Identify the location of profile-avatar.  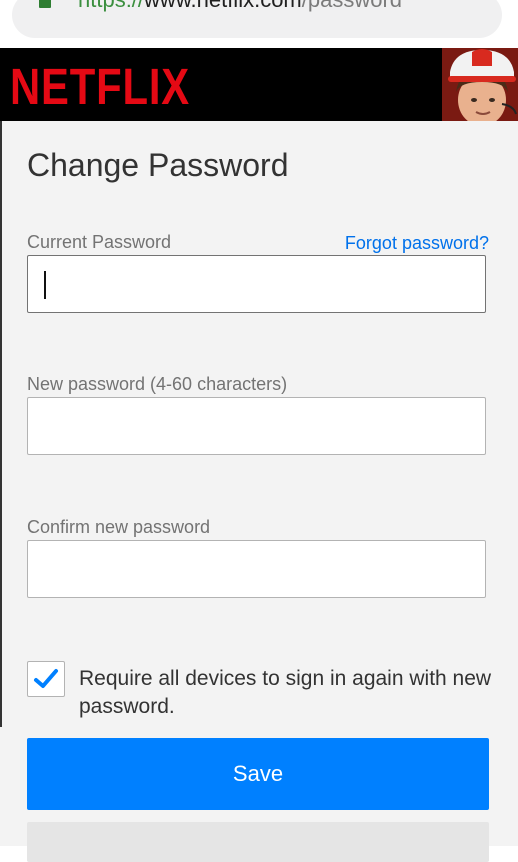
(480, 84).